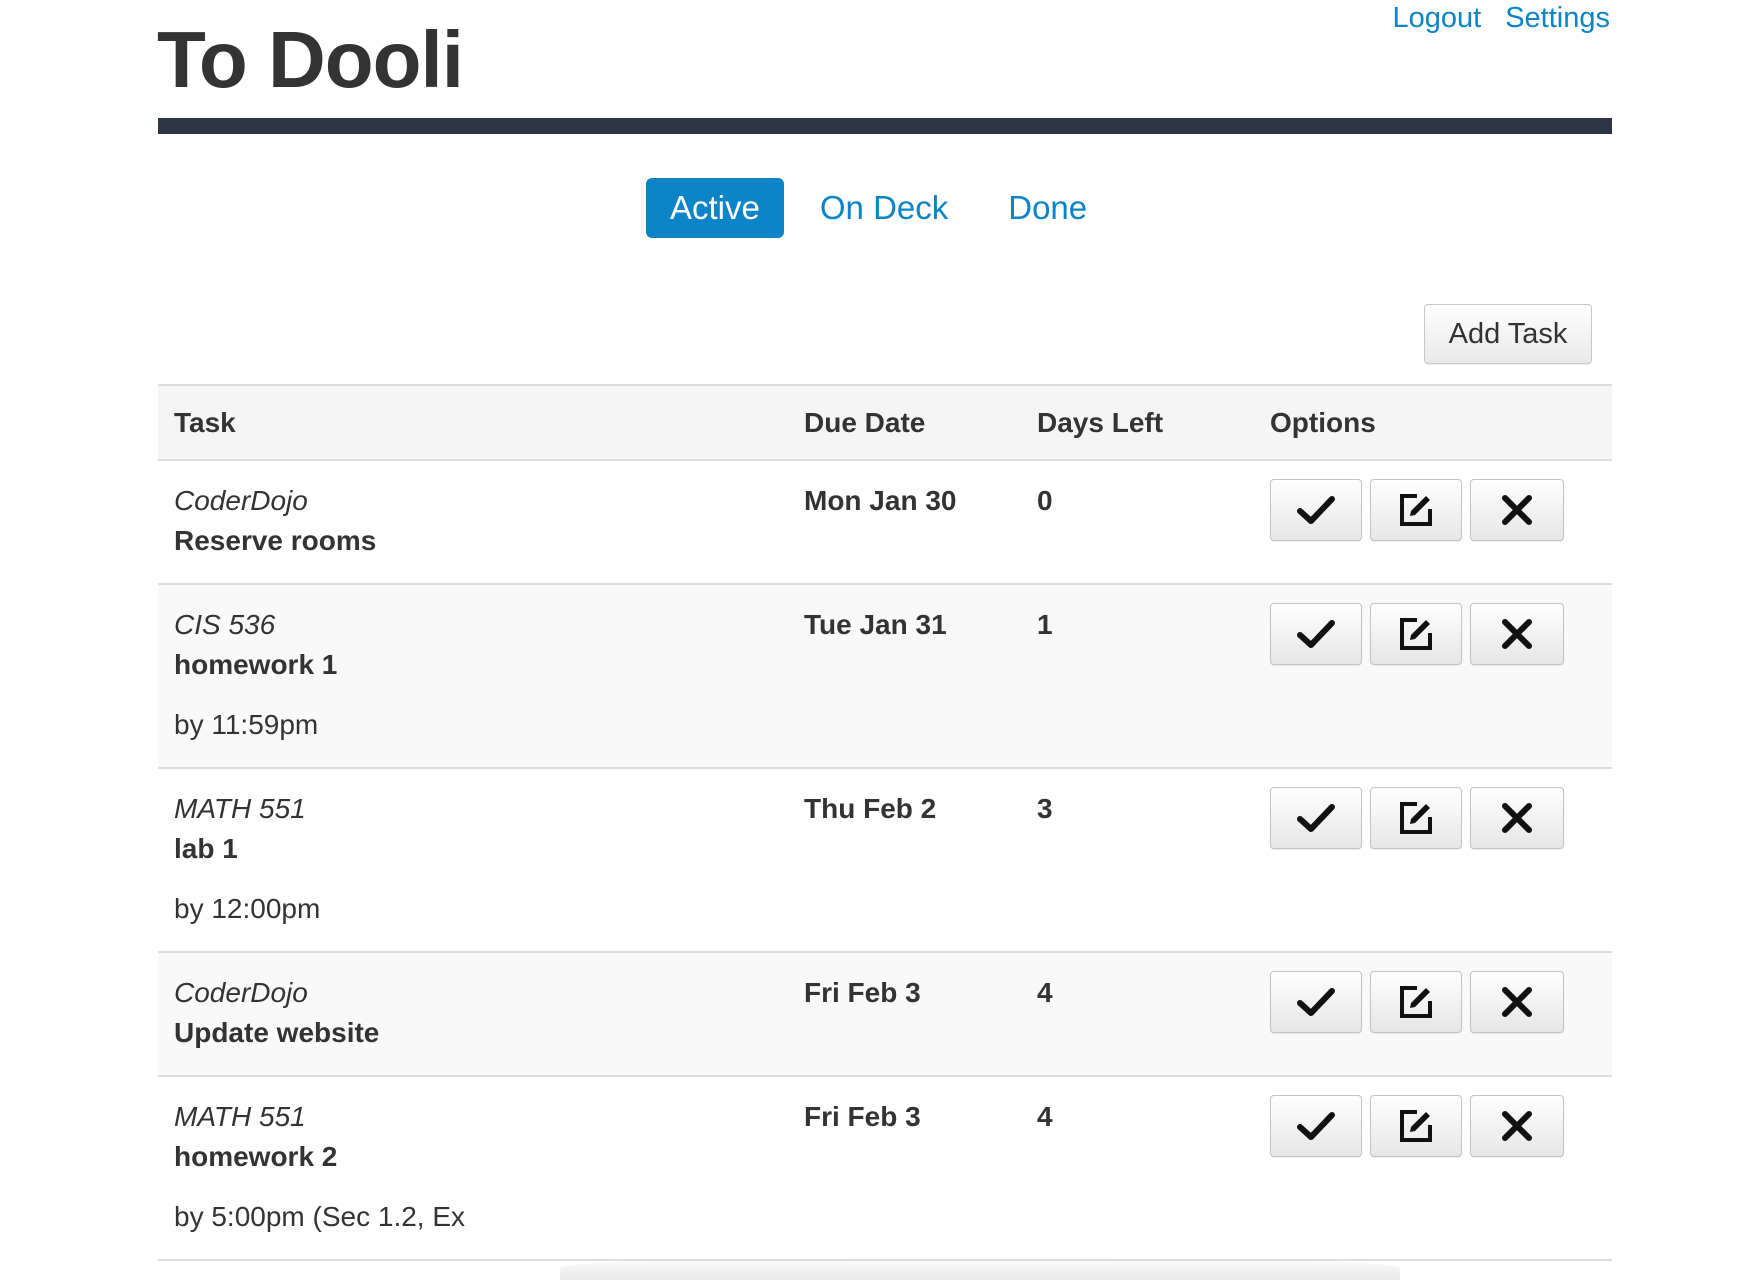 Image resolution: width=1762 pixels, height=1280 pixels. I want to click on due-date-cell: Mon Jan 30, so click(920, 522).